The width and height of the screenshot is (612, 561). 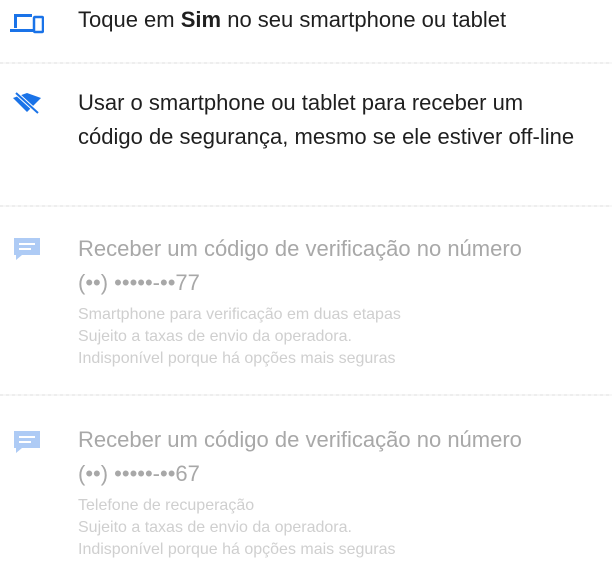 I want to click on phone-description: Telefone de recuperação, so click(x=166, y=505).